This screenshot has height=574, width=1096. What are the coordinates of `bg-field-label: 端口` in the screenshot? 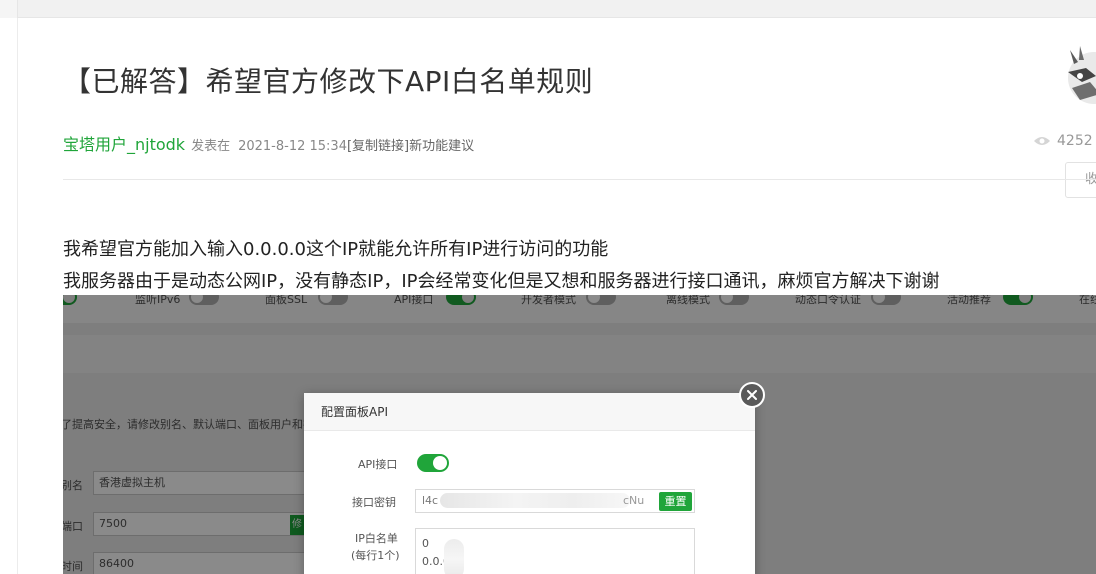 It's located at (73, 526).